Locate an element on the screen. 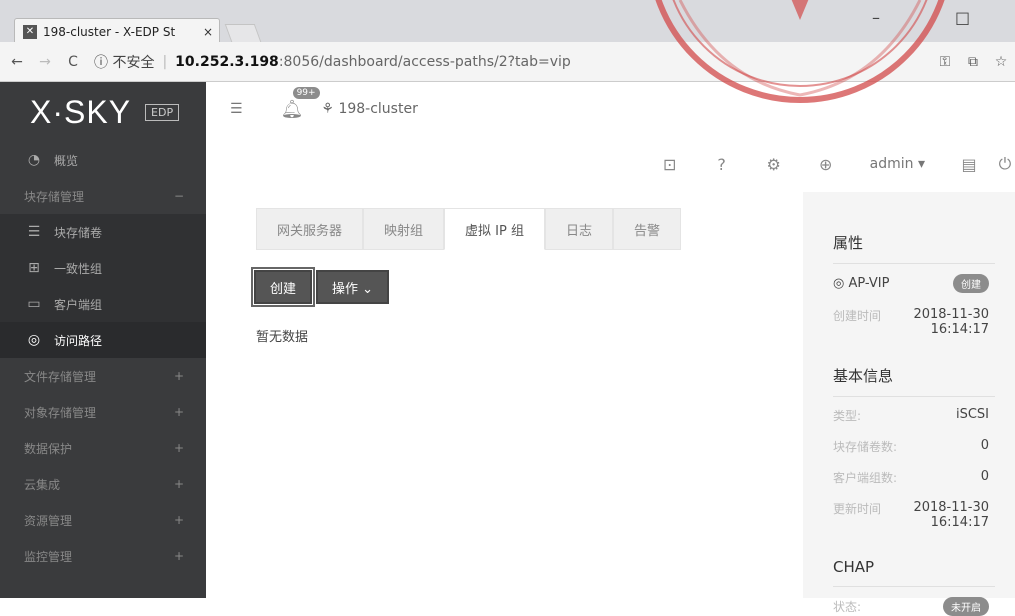 Image resolution: width=1015 pixels, height=616 pixels. help-icon: ? is located at coordinates (722, 164).